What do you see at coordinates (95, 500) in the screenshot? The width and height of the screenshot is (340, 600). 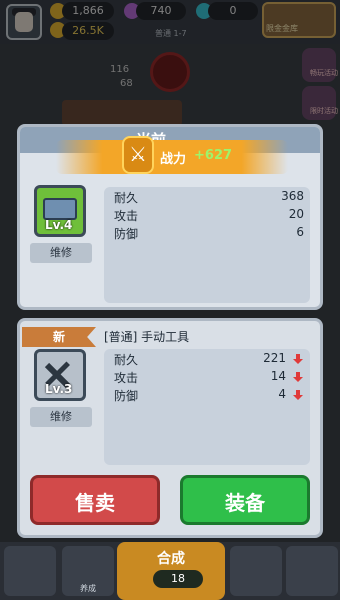 I see `sell-button: 售卖` at bounding box center [95, 500].